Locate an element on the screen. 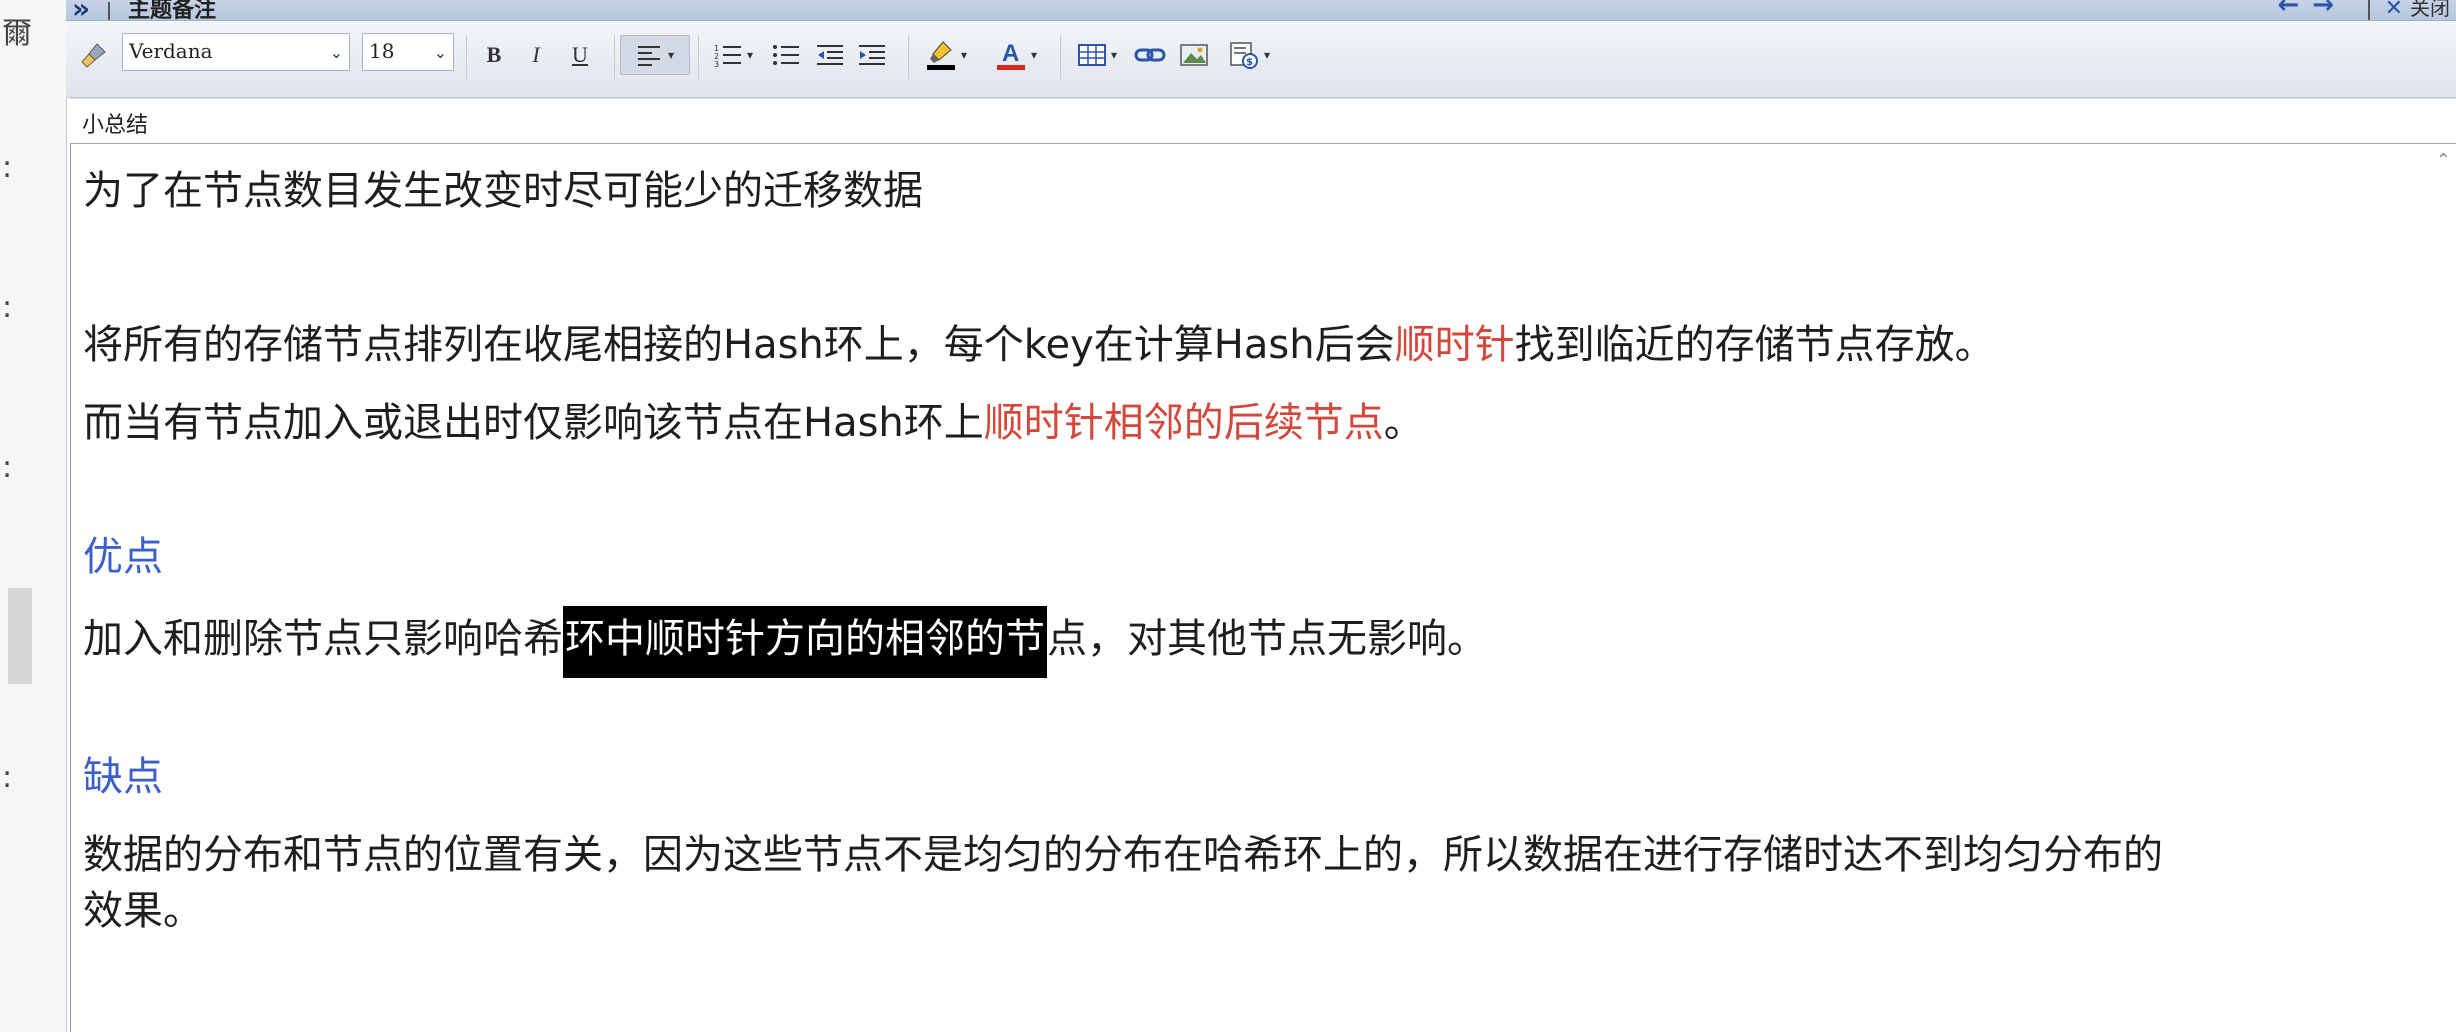 The width and height of the screenshot is (2456, 1032). intro-text: 为了在节点数目发生改变时尽可能少的迁移数据 is located at coordinates (503, 191).